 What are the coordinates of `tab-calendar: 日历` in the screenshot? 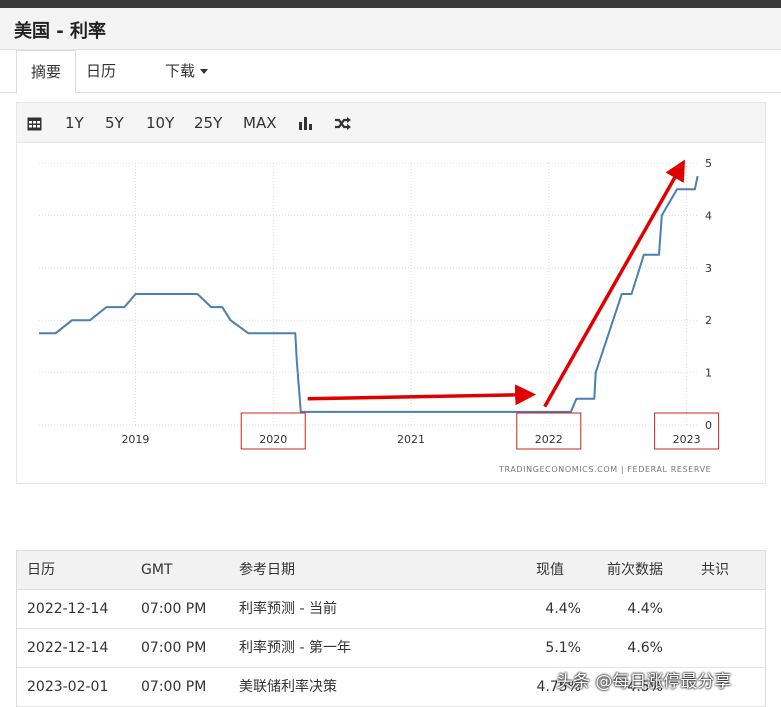 It's located at (101, 71).